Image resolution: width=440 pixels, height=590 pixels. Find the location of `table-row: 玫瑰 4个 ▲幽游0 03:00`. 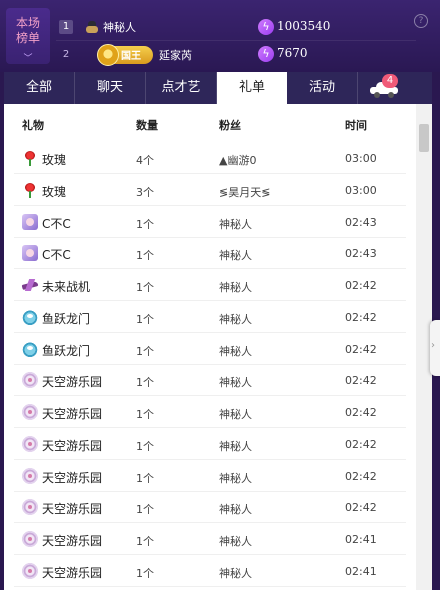

table-row: 玫瑰 4个 ▲幽游0 03:00 is located at coordinates (210, 158).